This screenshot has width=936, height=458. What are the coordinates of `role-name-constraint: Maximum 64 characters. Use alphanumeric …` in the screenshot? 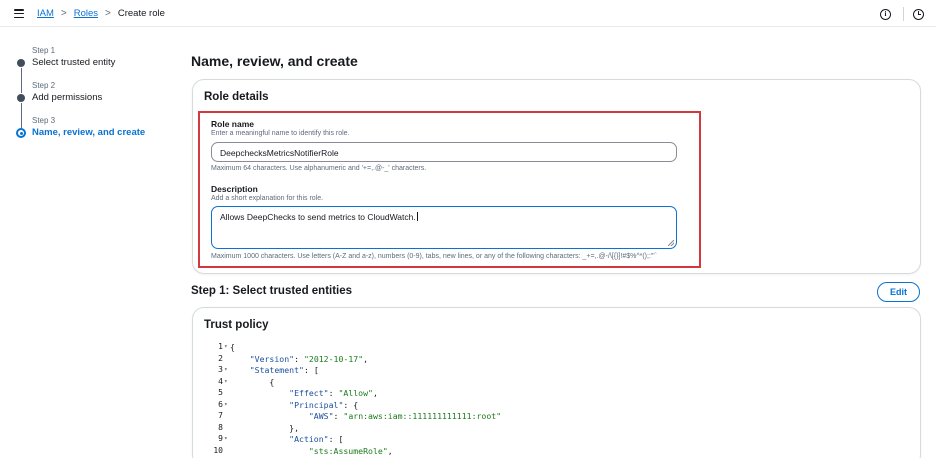 It's located at (319, 168).